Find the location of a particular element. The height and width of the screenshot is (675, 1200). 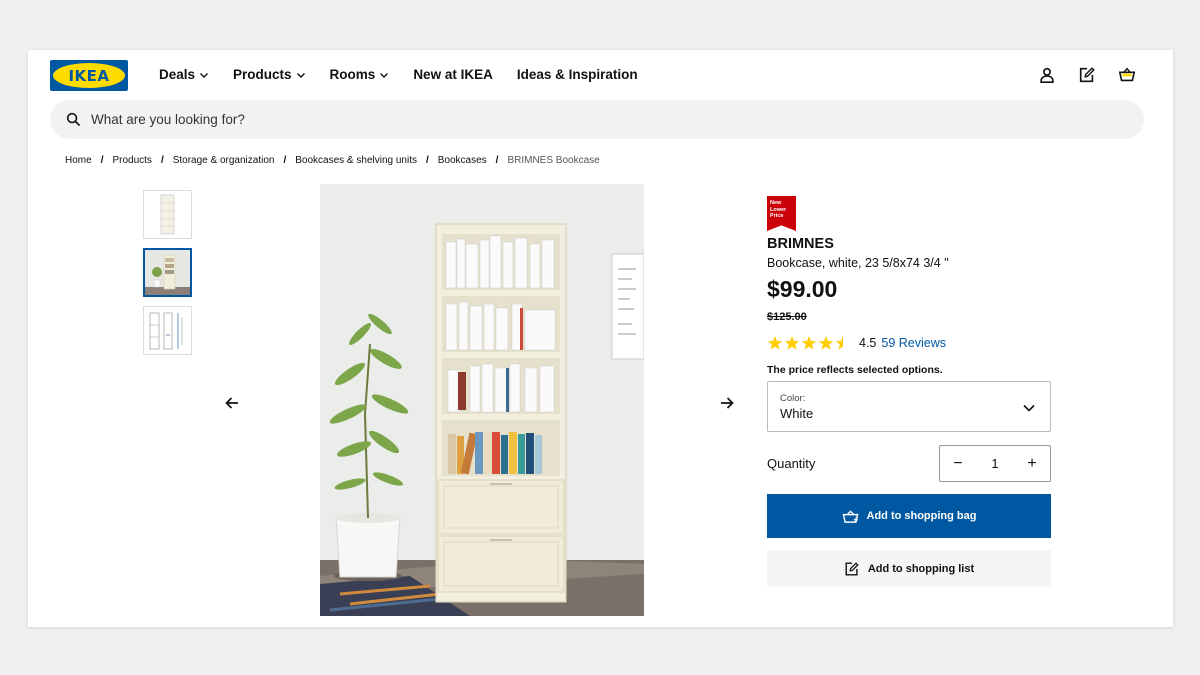

ikea-logo: IKEA is located at coordinates (89, 75).